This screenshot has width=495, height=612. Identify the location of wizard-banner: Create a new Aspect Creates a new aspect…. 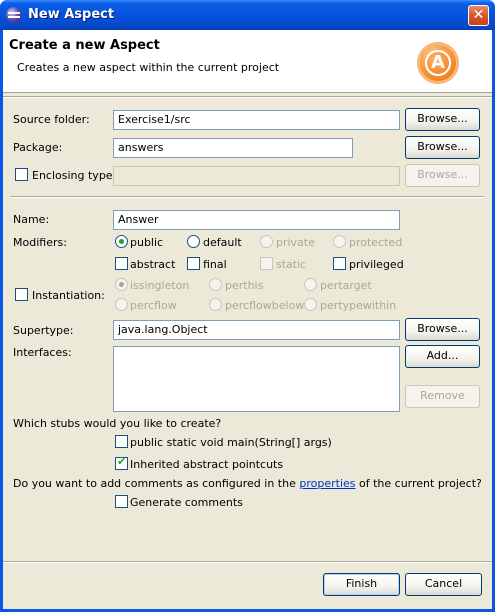
(247, 61).